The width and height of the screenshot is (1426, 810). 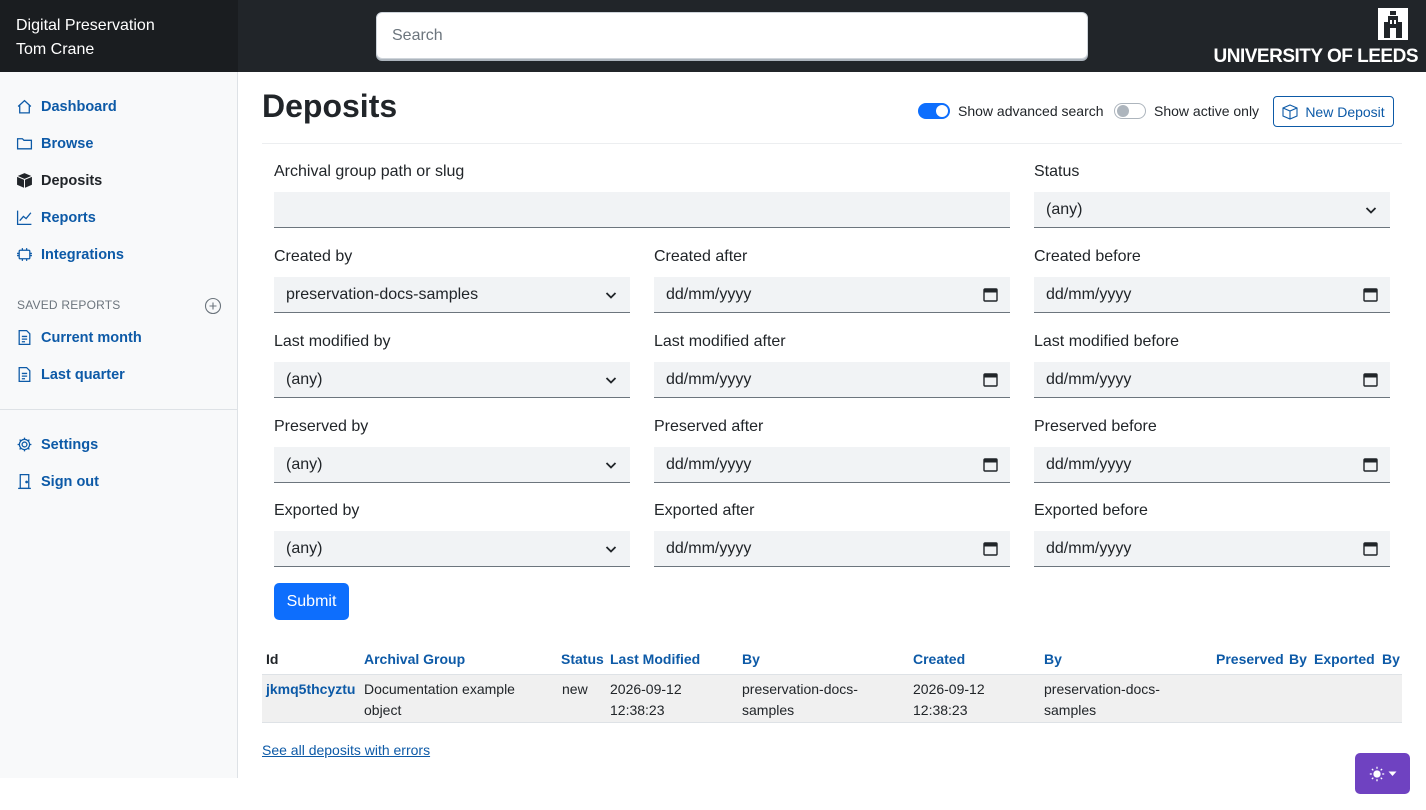 I want to click on created-by-select: preservation-docs-samples, so click(x=452, y=295).